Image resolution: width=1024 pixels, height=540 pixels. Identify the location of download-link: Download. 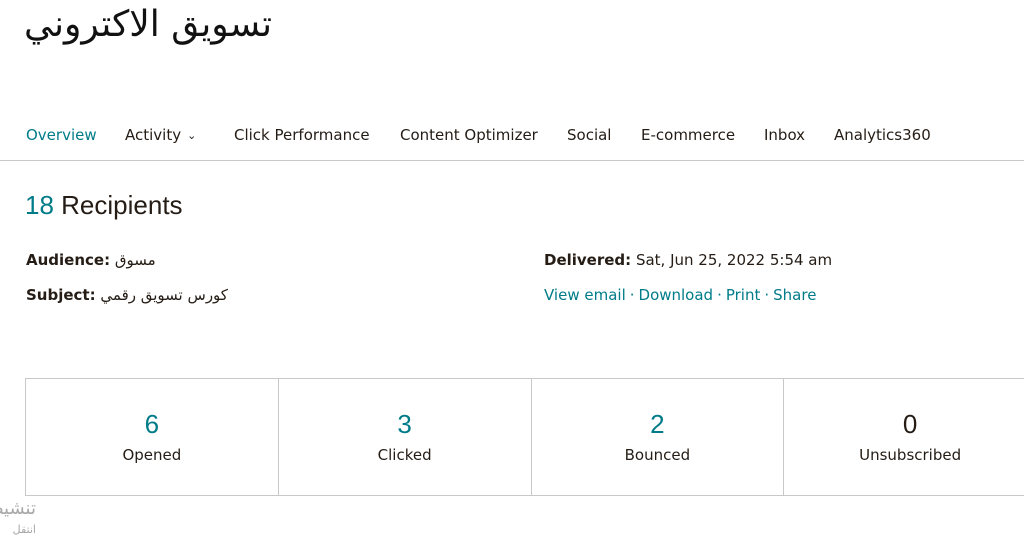
(676, 295).